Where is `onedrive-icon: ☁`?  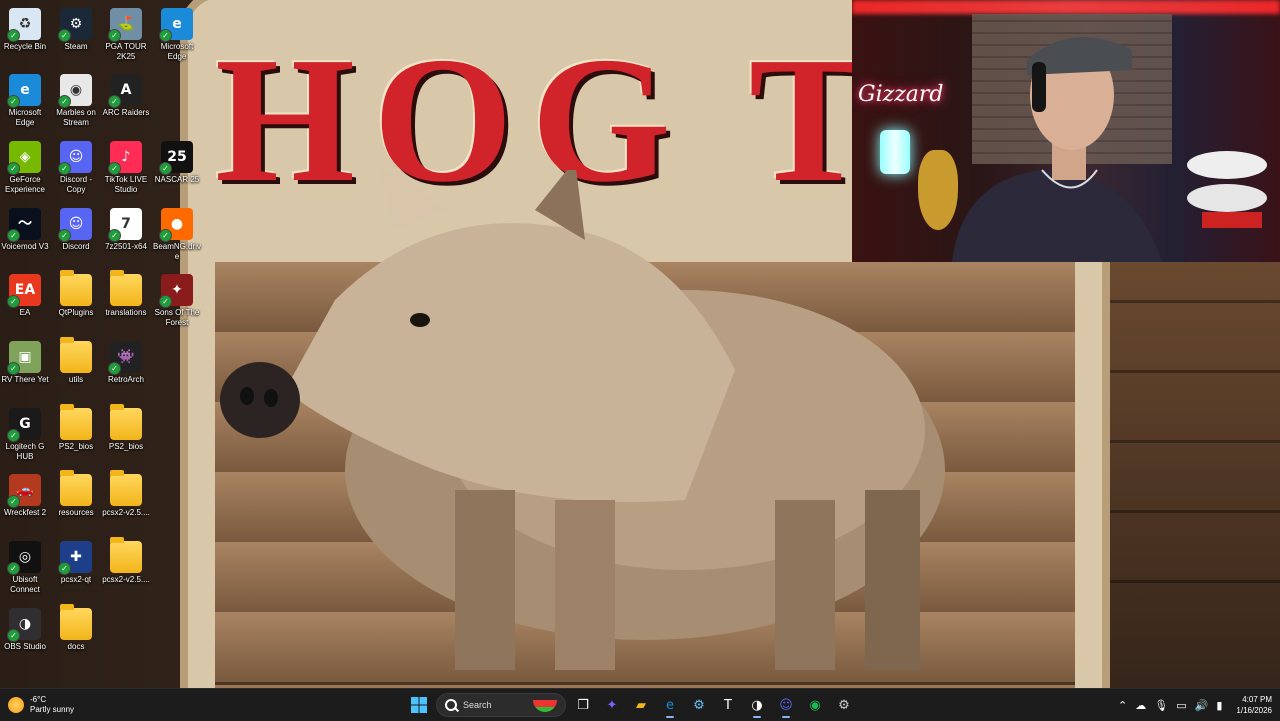
onedrive-icon: ☁ is located at coordinates (1140, 705).